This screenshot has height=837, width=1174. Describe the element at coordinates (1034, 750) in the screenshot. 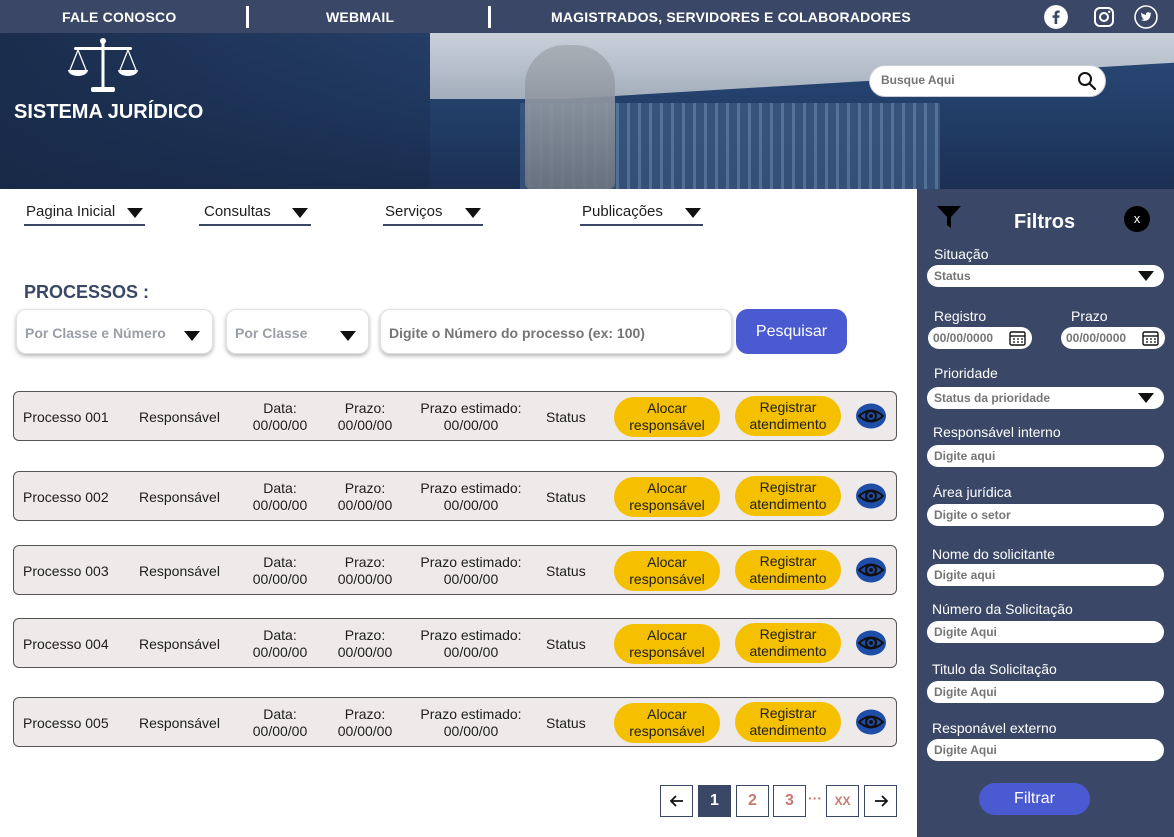

I see `external-responsible-input` at that location.